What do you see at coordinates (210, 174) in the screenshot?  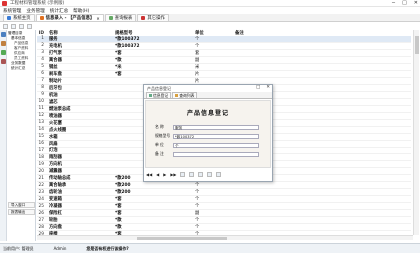 I see `search-icon` at bounding box center [210, 174].